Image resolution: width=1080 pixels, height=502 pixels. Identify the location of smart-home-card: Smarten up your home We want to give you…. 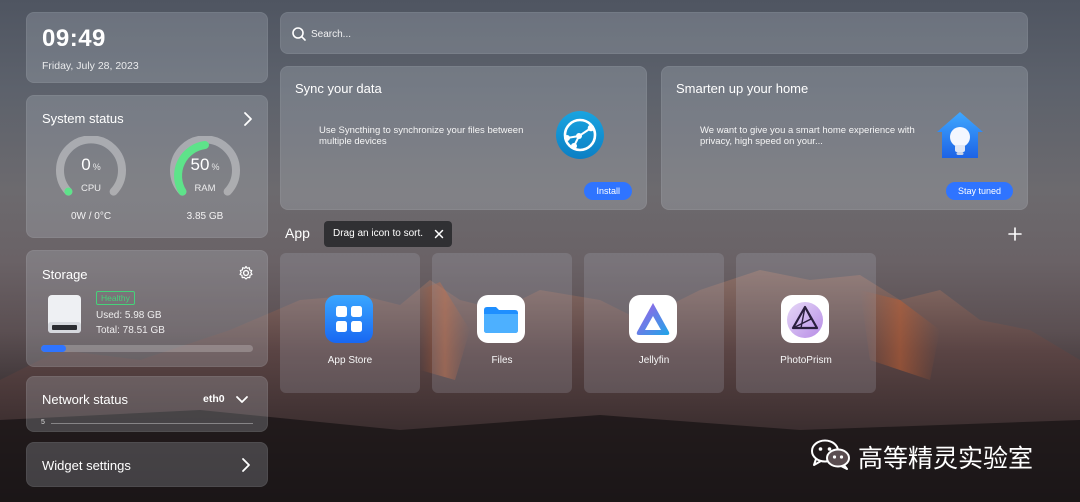
(844, 138).